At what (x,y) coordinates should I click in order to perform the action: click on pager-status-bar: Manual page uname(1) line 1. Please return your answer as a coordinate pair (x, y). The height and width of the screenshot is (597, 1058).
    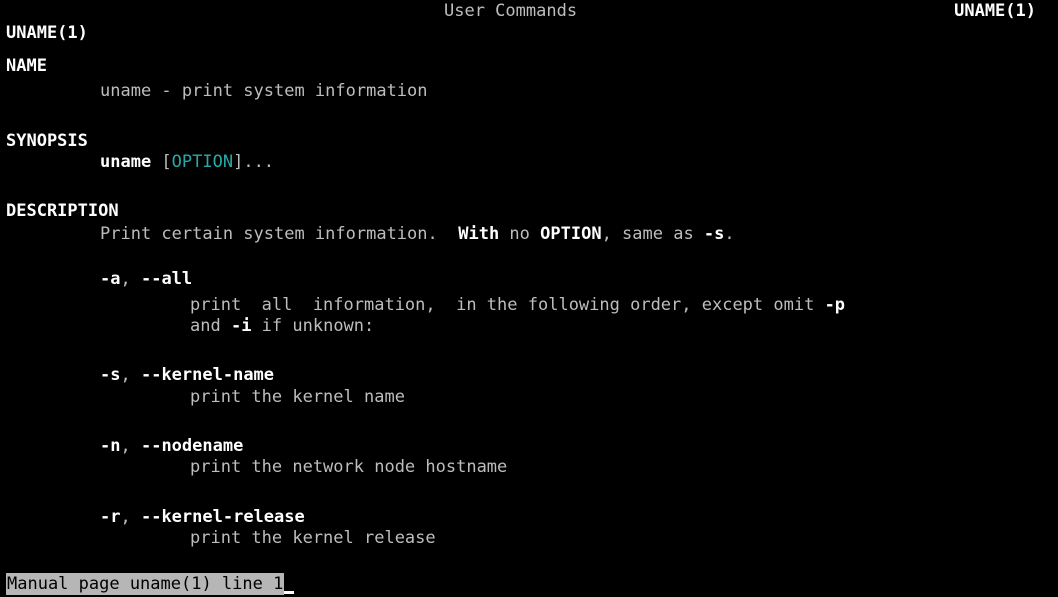
    Looking at the image, I should click on (145, 584).